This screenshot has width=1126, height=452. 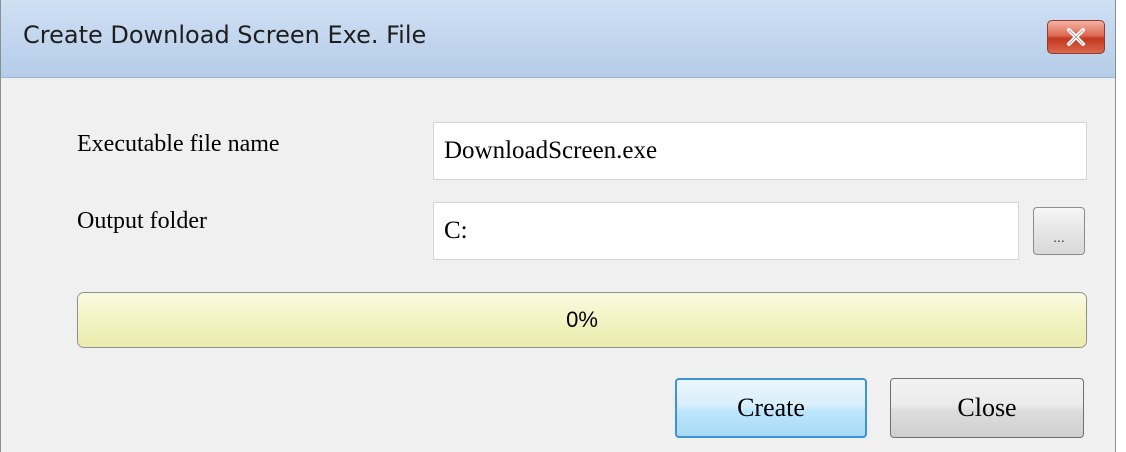 I want to click on close-button: Close, so click(x=987, y=408).